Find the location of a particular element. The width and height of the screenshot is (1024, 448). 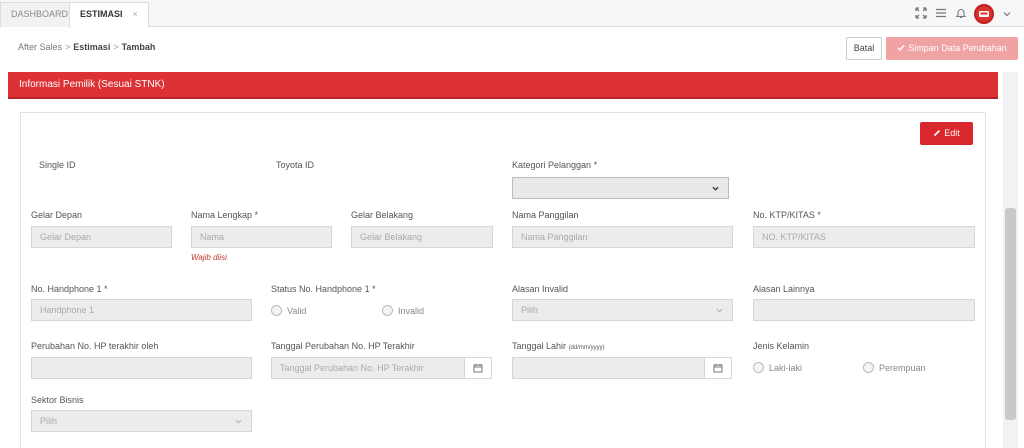

ktp-input: NO. KTP/KITAS is located at coordinates (864, 237).